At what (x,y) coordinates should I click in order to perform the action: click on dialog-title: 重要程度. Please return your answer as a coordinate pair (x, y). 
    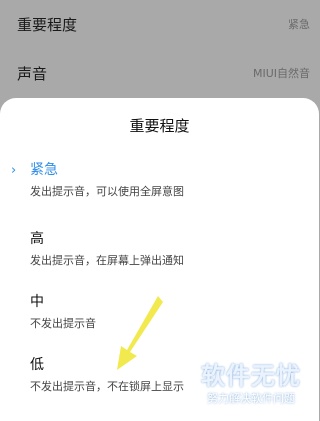
    Looking at the image, I should click on (159, 126).